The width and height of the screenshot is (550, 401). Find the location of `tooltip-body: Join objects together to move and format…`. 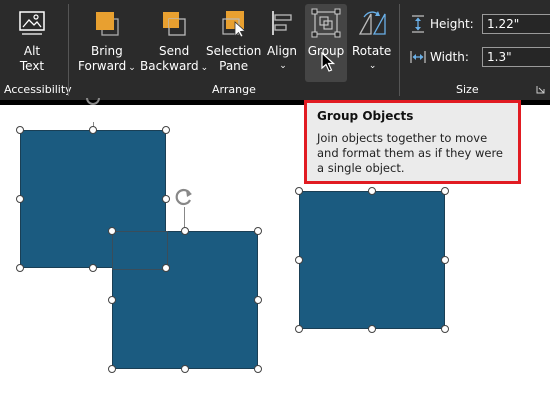

tooltip-body: Join objects together to move and format… is located at coordinates (410, 153).